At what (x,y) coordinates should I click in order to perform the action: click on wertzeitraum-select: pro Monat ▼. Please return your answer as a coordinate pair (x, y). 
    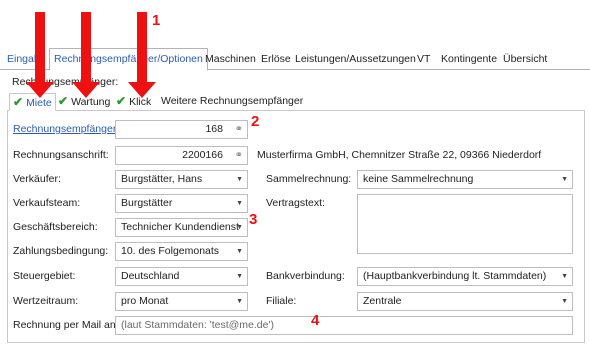
    Looking at the image, I should click on (181, 301).